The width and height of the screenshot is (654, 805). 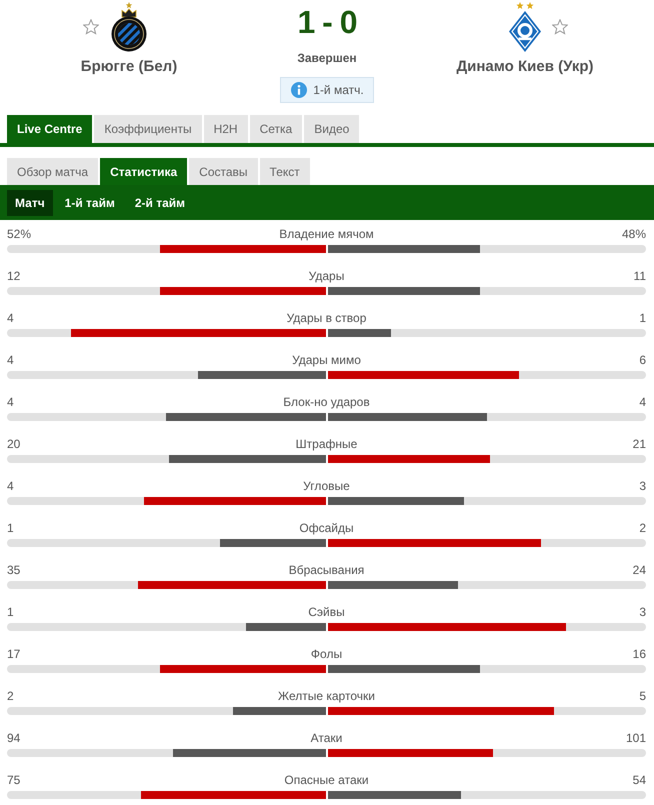 What do you see at coordinates (642, 402) in the screenshot?
I see `away-value: 4` at bounding box center [642, 402].